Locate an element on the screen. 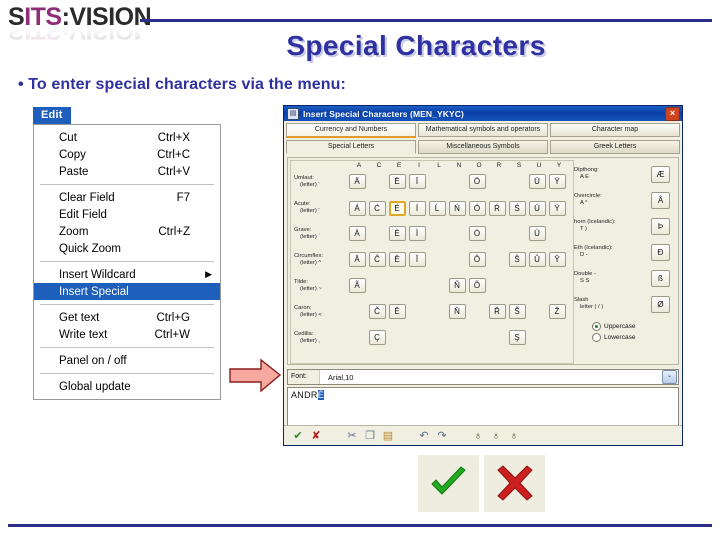 The height and width of the screenshot is (540, 720). radio-lowercase: Lowercase is located at coordinates (634, 337).